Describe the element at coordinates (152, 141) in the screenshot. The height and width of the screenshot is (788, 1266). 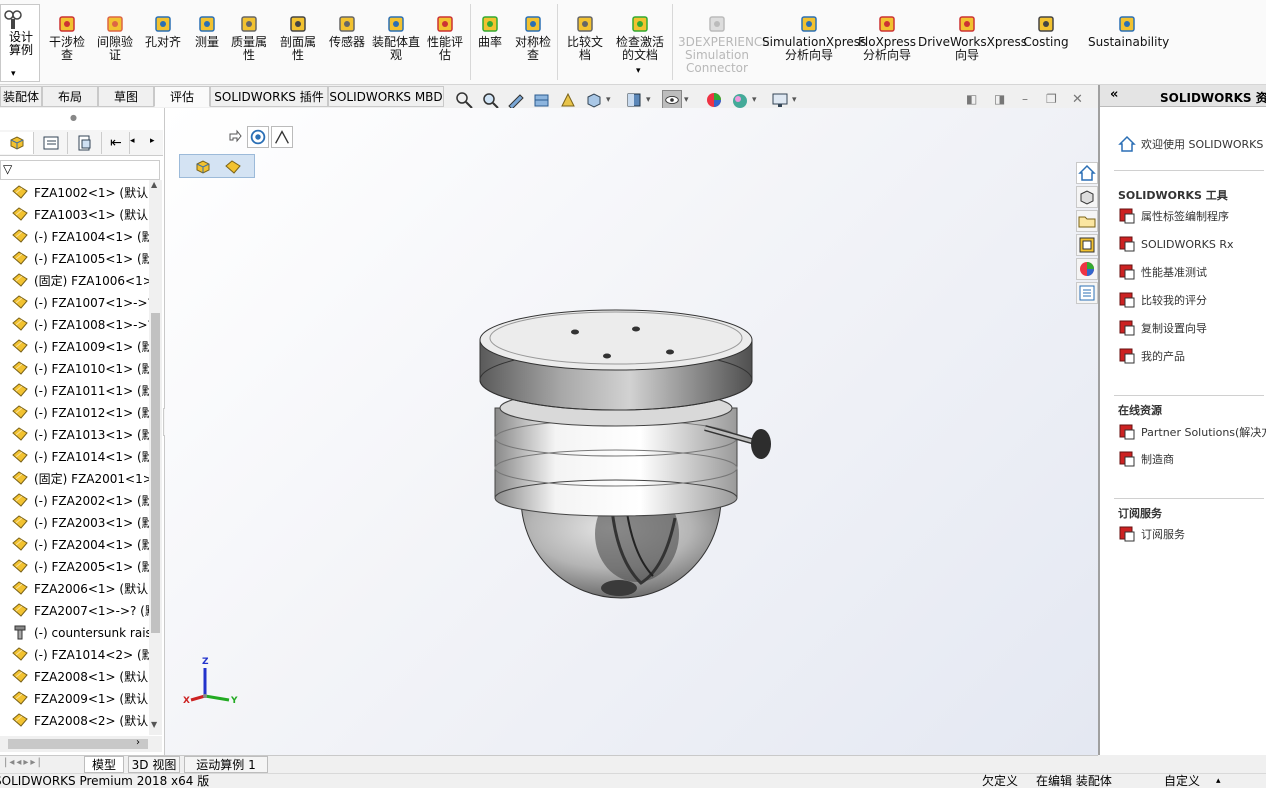
I see `tab-scroll-right-icon: ▸` at that location.